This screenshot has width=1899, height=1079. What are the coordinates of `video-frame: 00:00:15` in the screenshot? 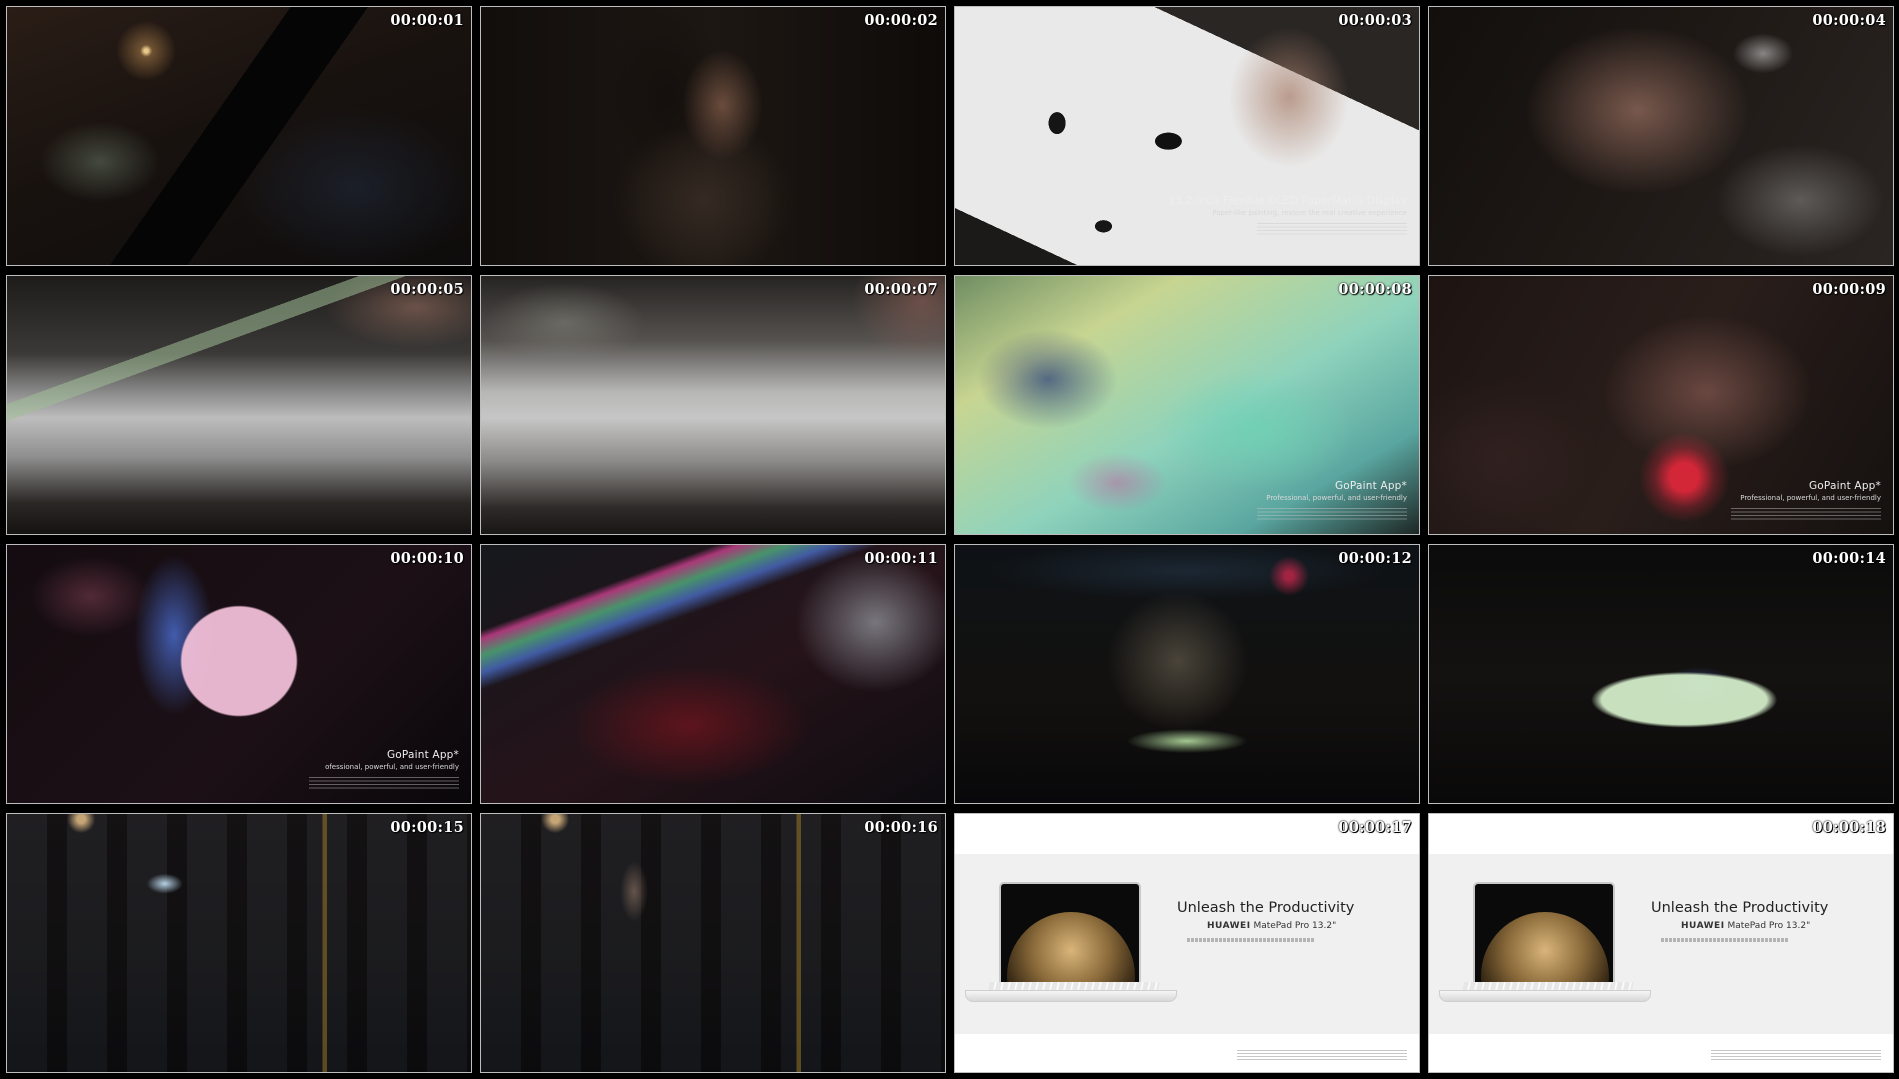 It's located at (239, 943).